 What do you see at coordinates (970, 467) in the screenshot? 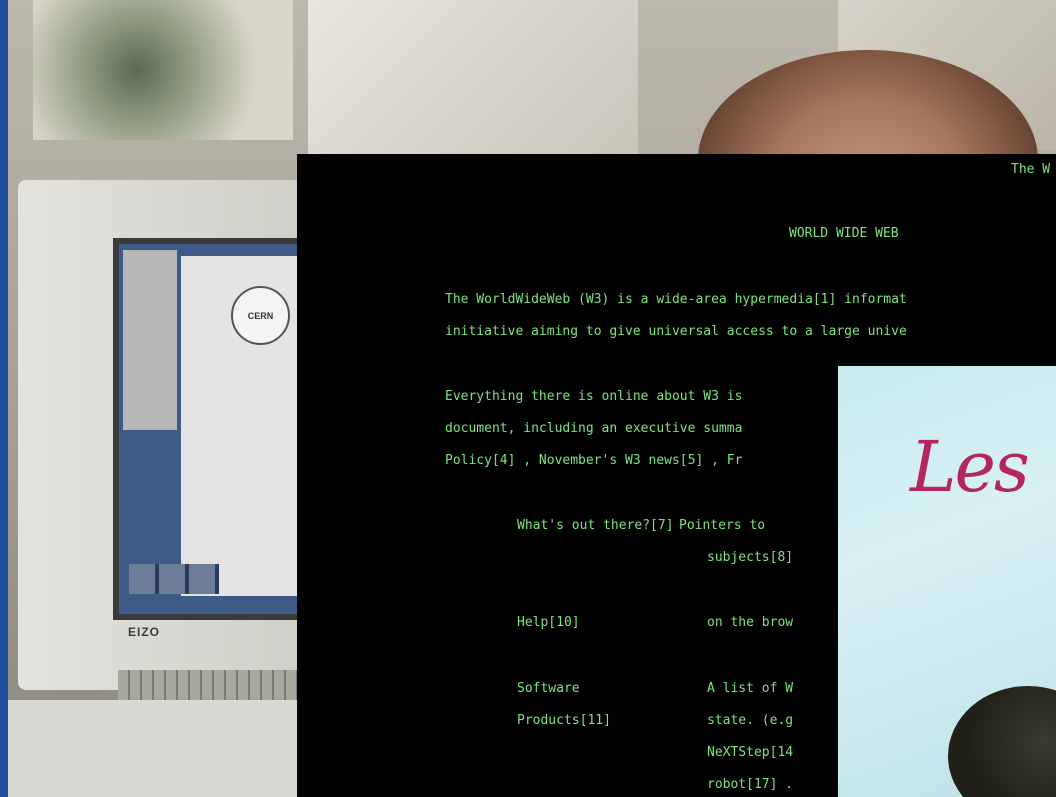
I see `inset-title: Les` at bounding box center [970, 467].